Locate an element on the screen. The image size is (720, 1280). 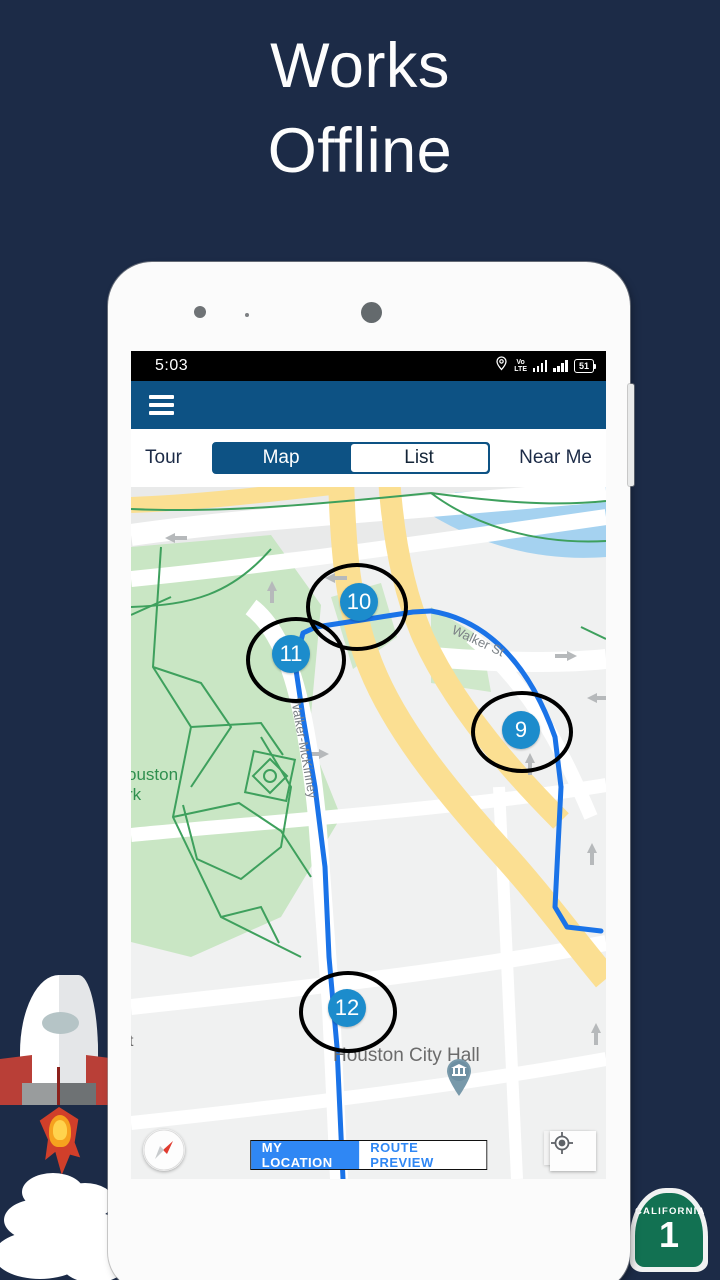
rocket-base-shade is located at coordinates (77, 1094).